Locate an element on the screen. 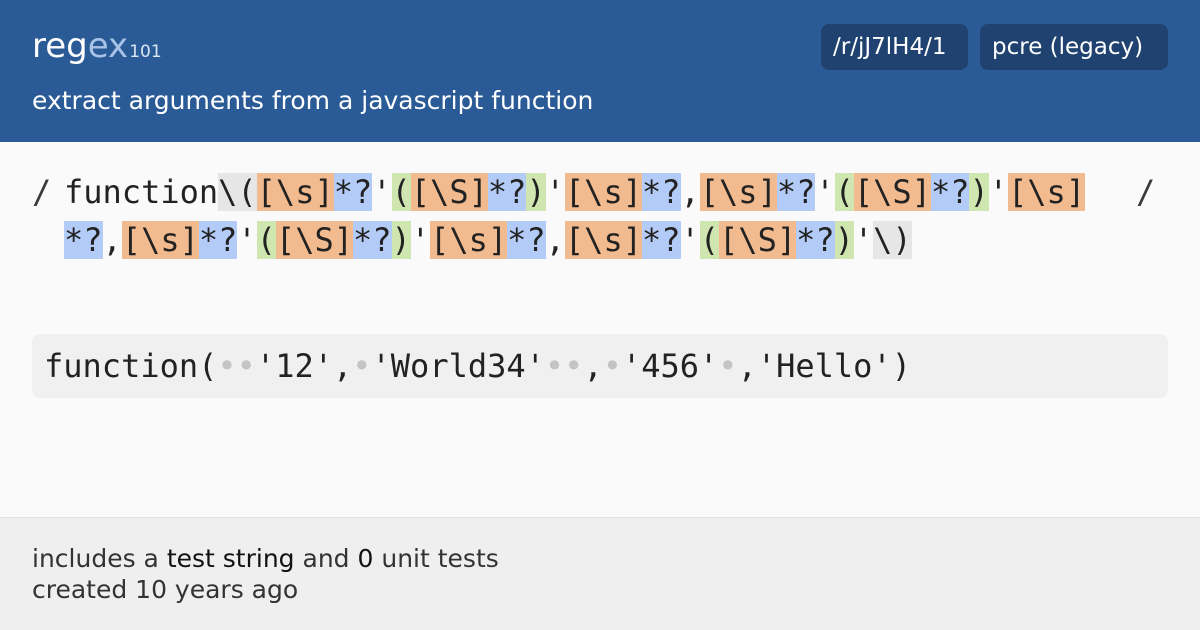 The width and height of the screenshot is (1200, 630). footer-suffix: unit tests is located at coordinates (436, 558).